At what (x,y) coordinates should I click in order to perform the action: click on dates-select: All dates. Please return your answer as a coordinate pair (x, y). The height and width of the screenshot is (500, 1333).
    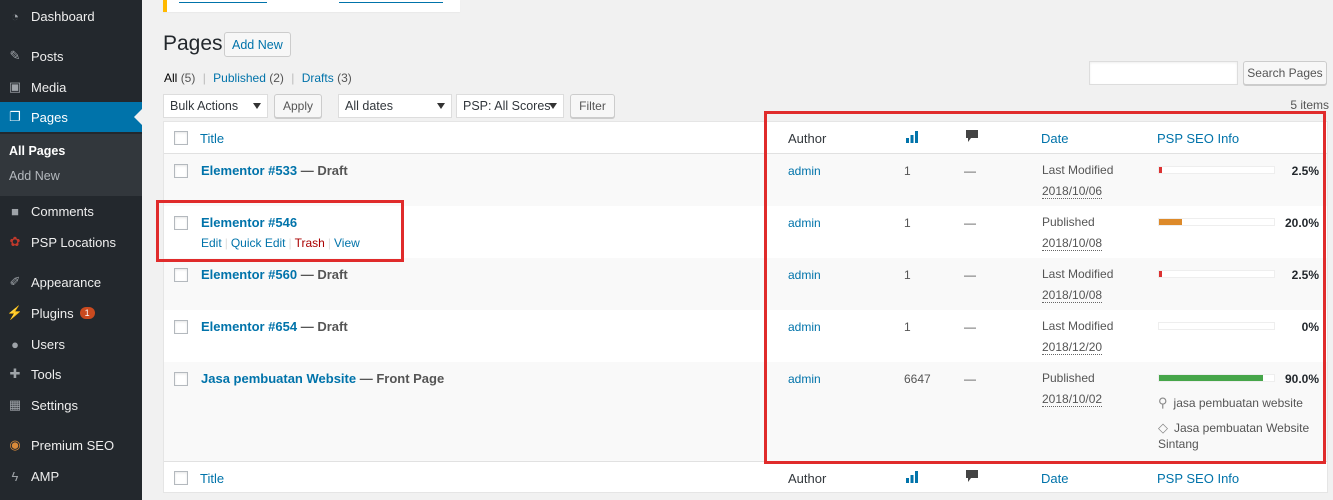
    Looking at the image, I should click on (395, 106).